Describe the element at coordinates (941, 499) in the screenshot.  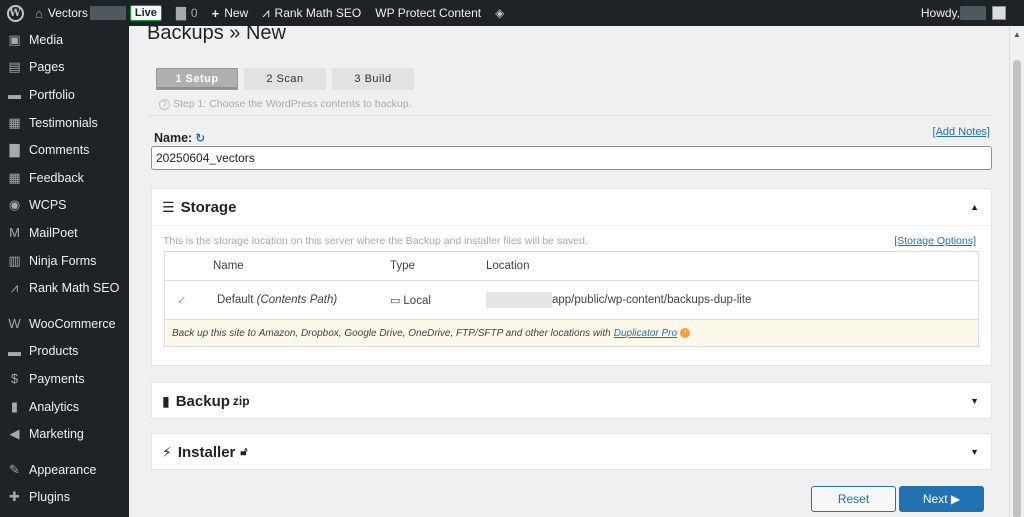
I see `next-button: Next ▶` at that location.